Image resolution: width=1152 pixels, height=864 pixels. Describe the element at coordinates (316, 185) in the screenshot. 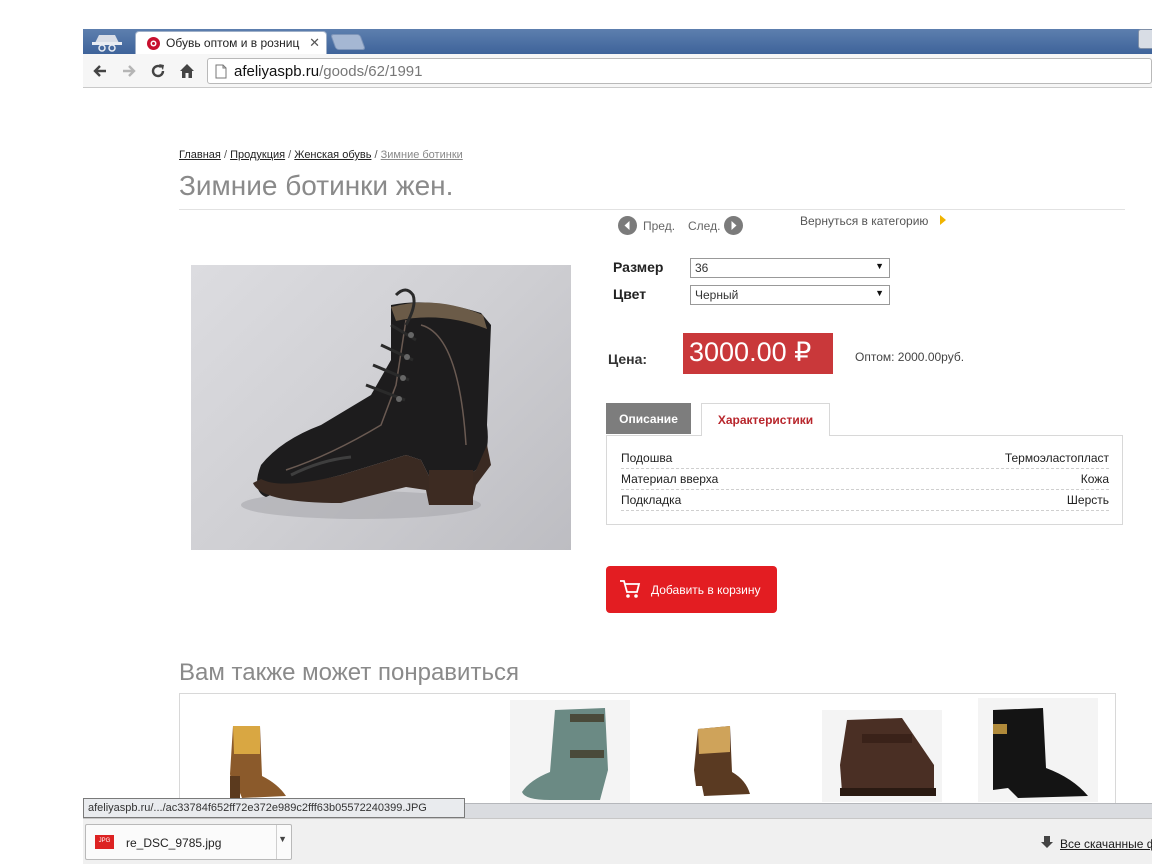

I see `page-title: Зимние ботинки жен.` at that location.